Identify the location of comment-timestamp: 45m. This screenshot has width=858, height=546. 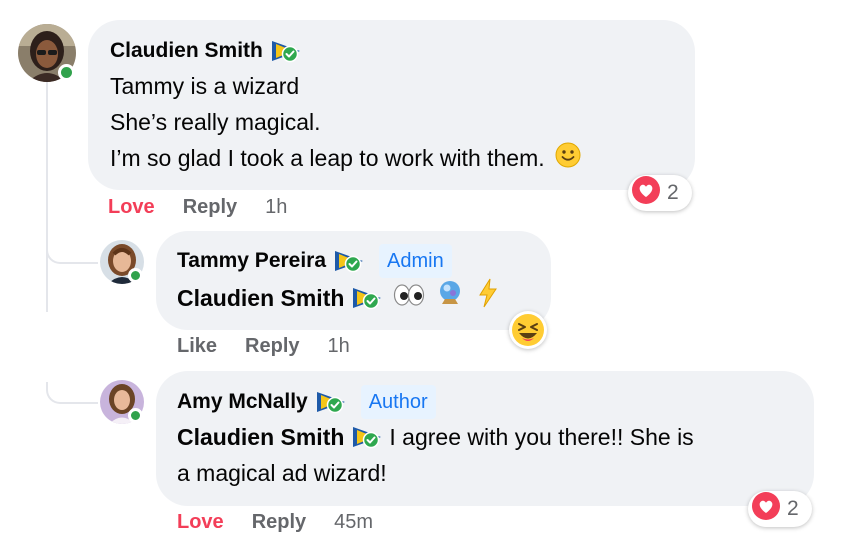
(353, 522).